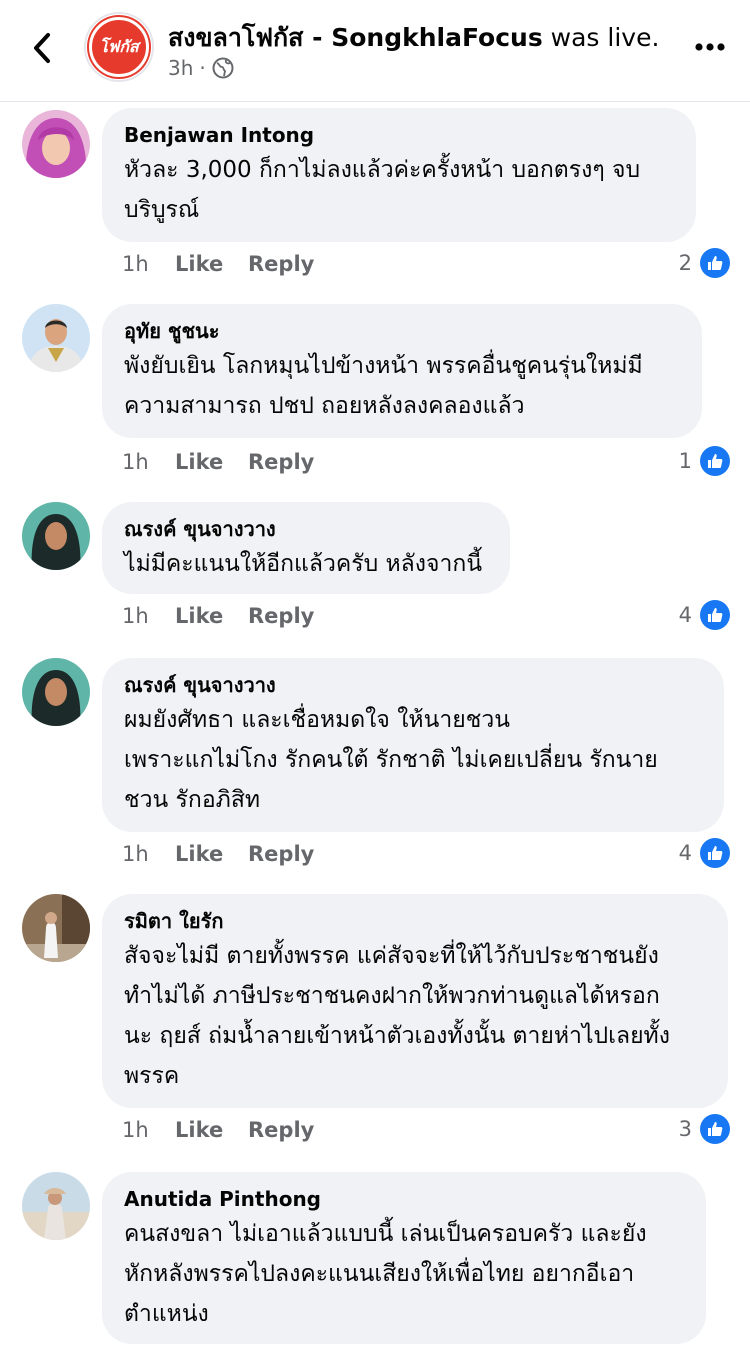  Describe the element at coordinates (685, 1129) in the screenshot. I see `reaction-count: 3` at that location.